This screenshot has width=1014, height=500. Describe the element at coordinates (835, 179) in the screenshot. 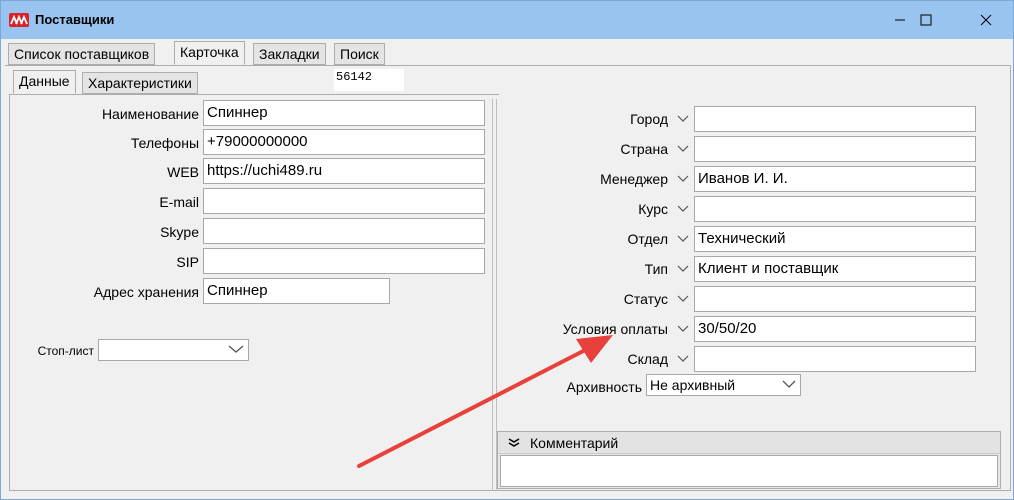

I see `manager-field: Иванов И. И.` at that location.